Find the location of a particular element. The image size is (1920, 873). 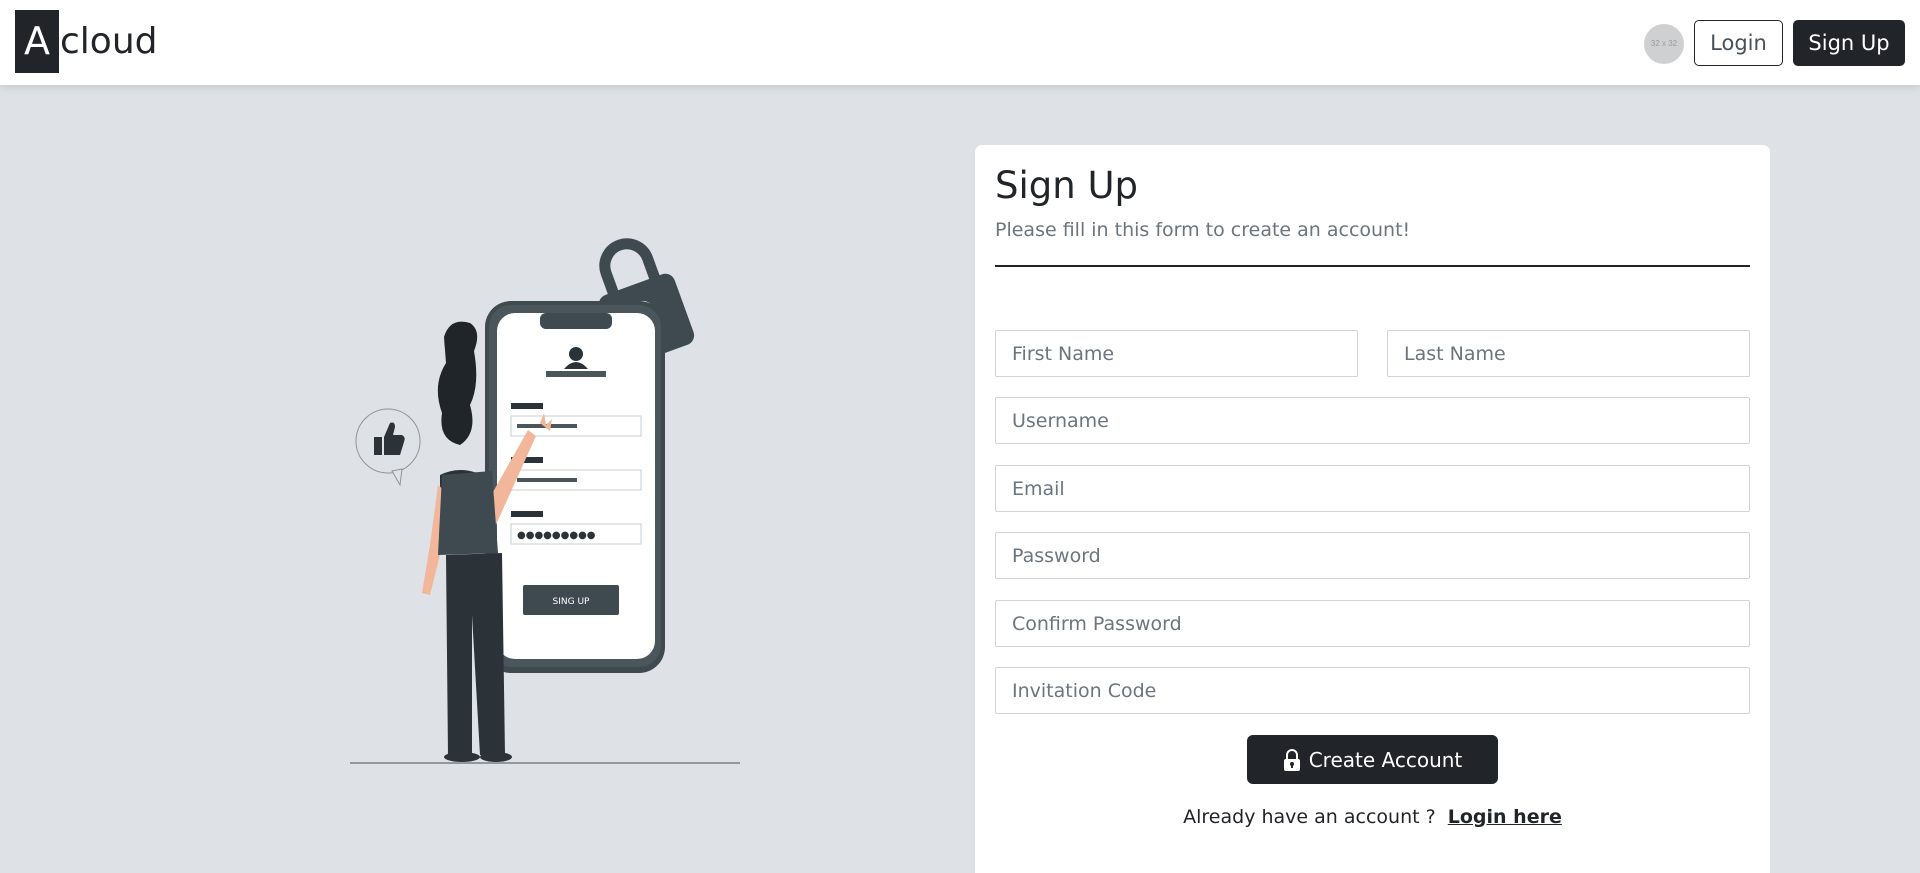

last-name-input is located at coordinates (1568, 353).